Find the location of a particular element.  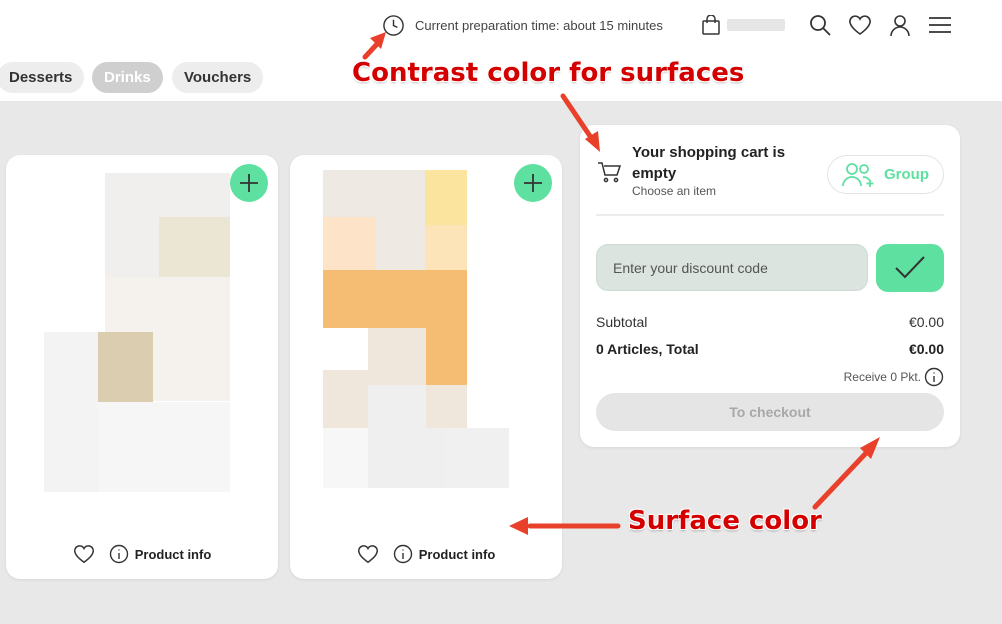

subtotal-value: €0.00 is located at coordinates (926, 322).